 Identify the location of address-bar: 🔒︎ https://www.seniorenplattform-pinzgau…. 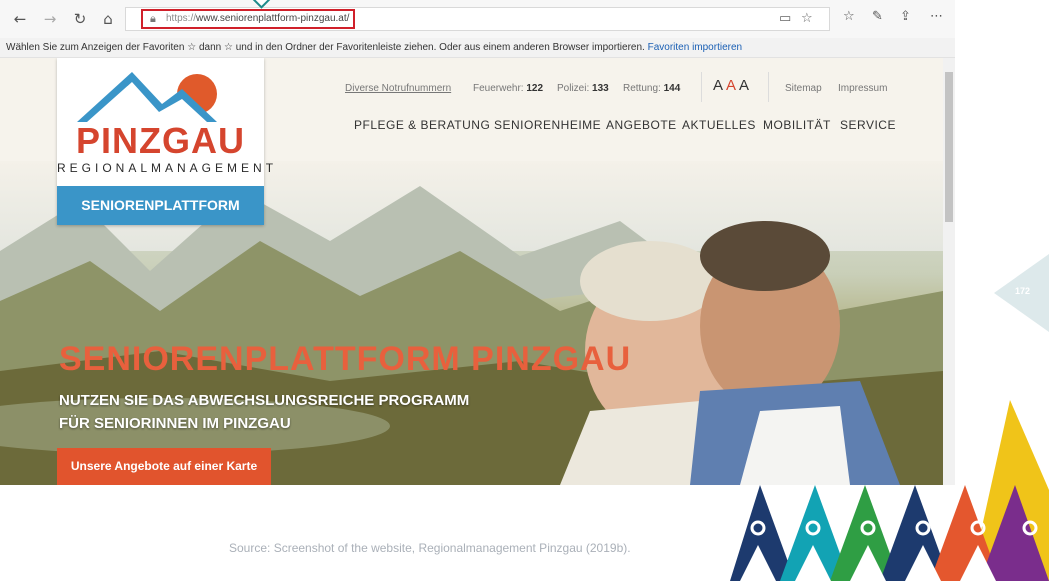
(477, 19).